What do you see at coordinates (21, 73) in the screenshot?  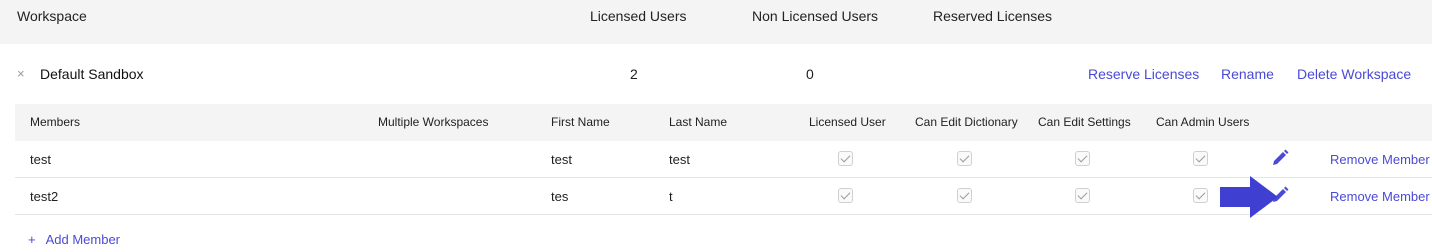 I see `close-icon: ×` at bounding box center [21, 73].